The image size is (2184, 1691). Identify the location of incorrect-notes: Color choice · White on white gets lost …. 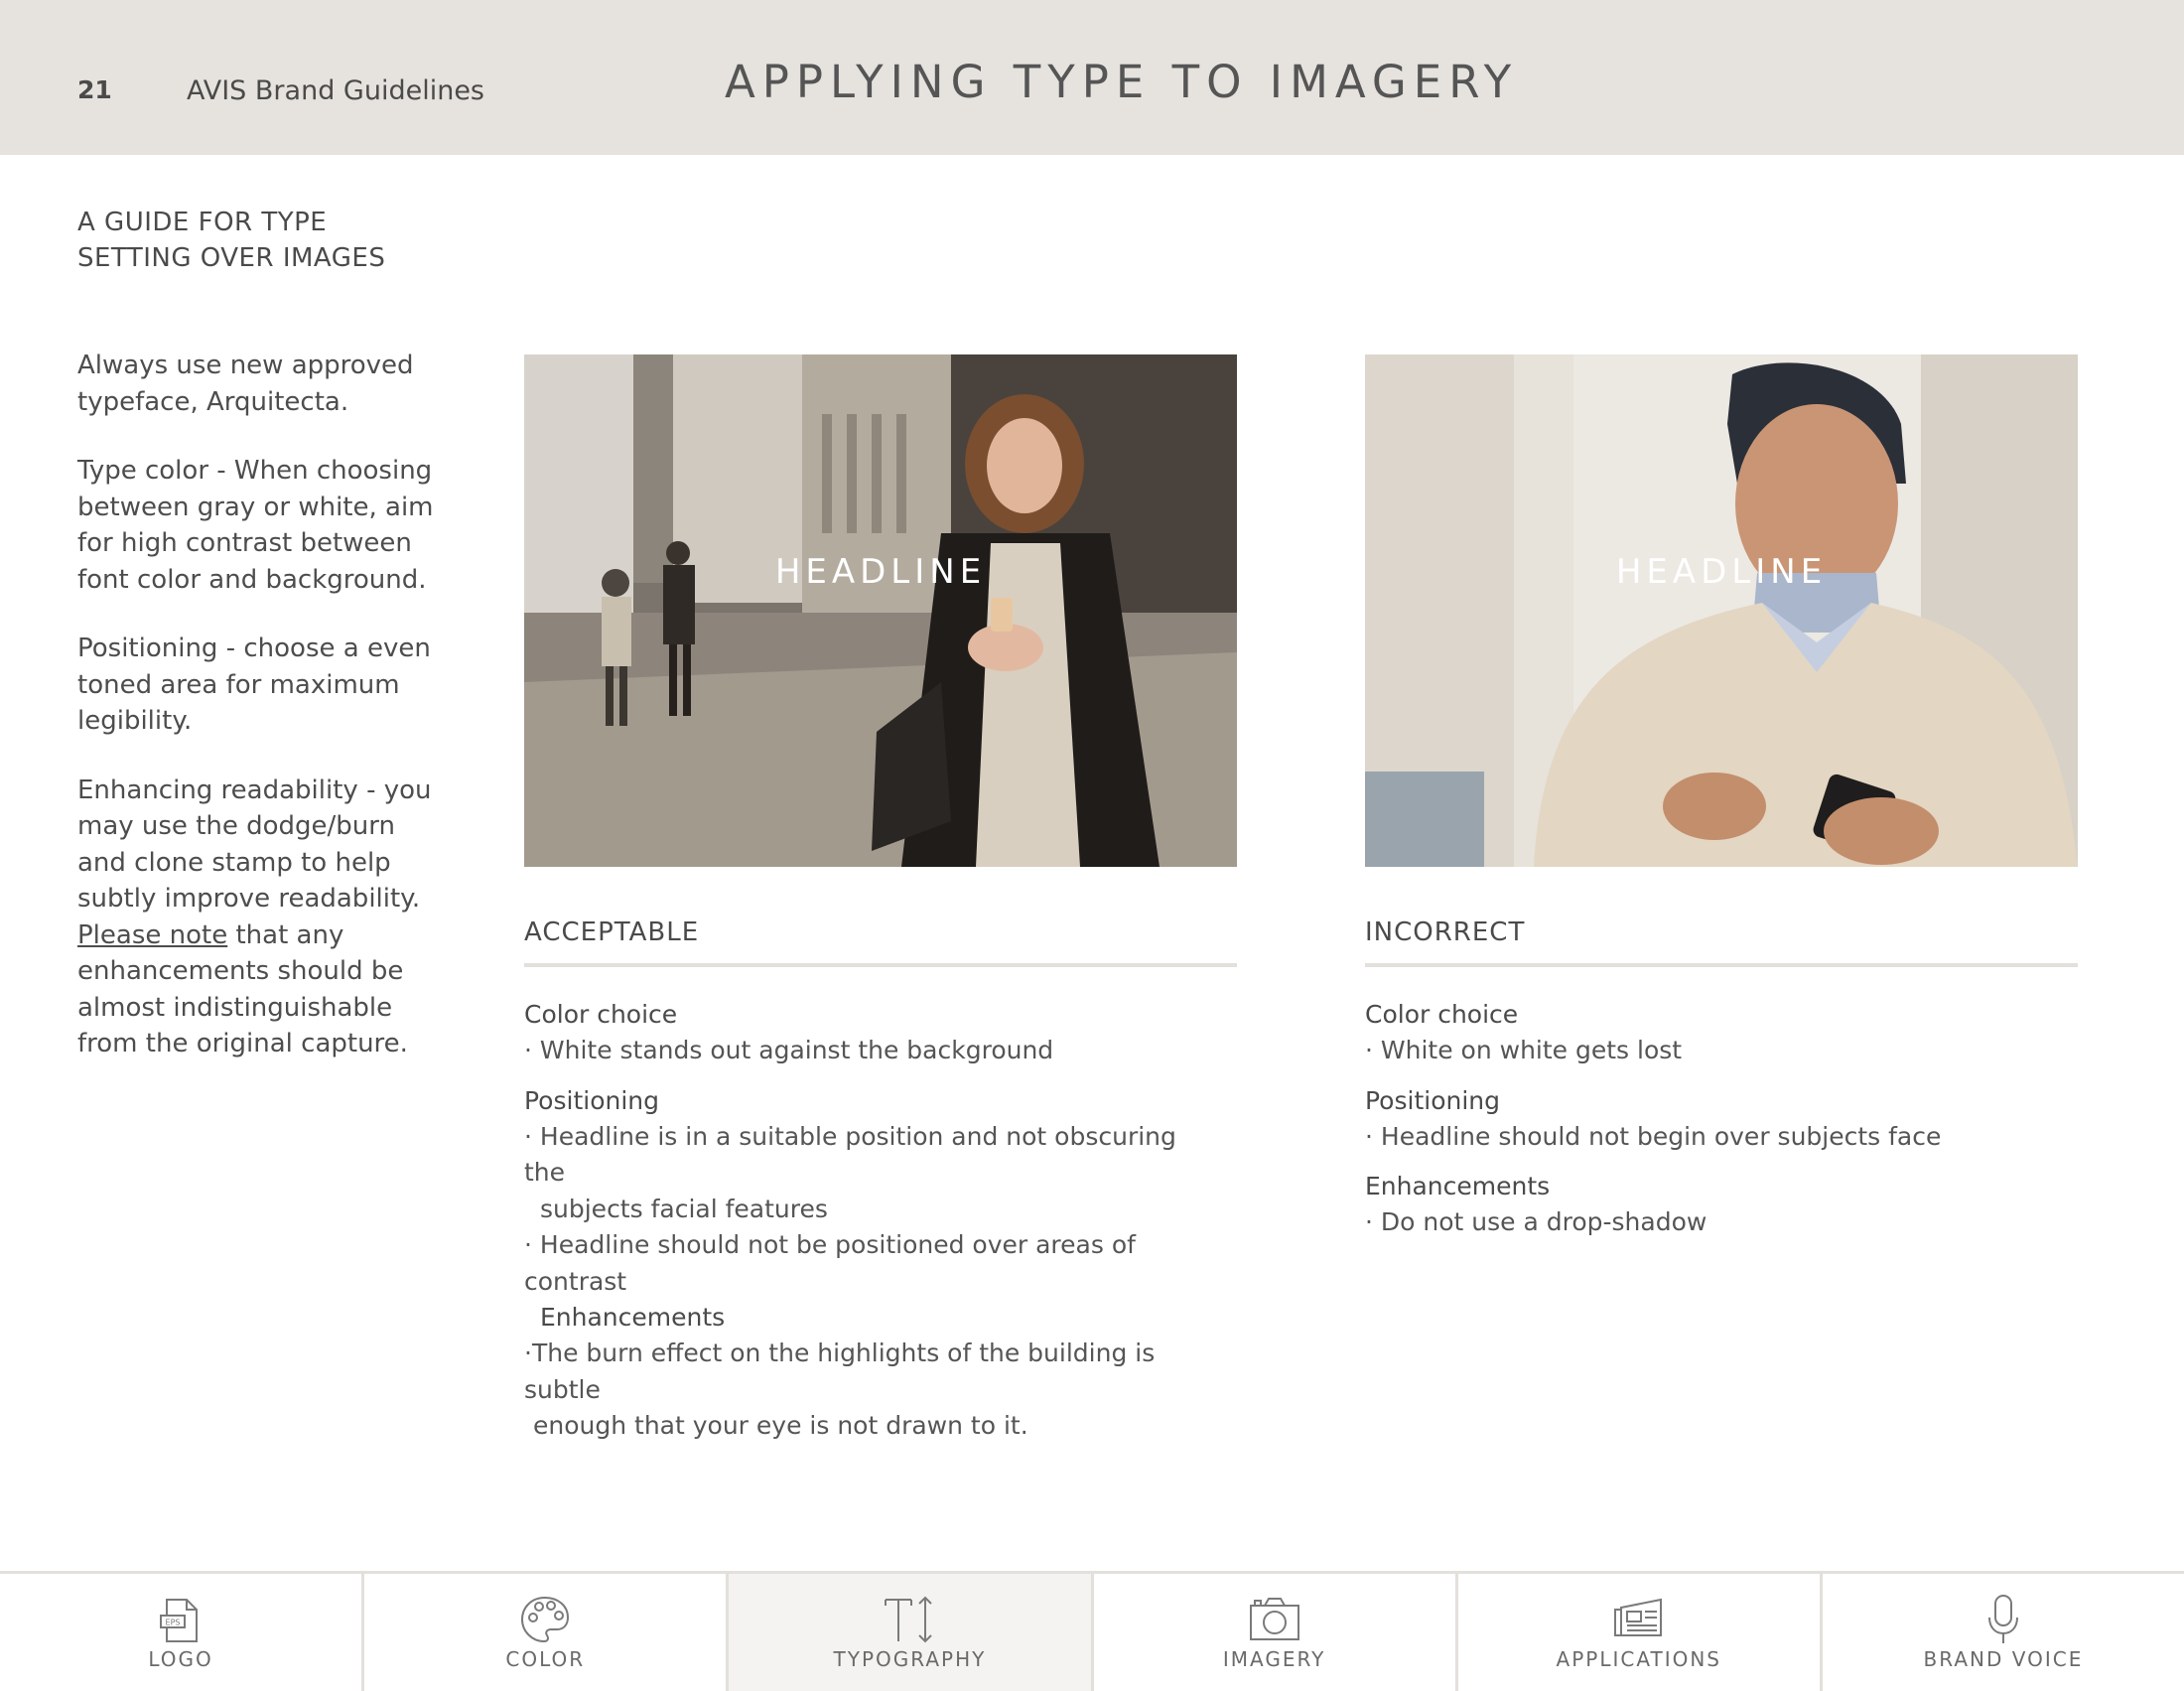
(1712, 1119).